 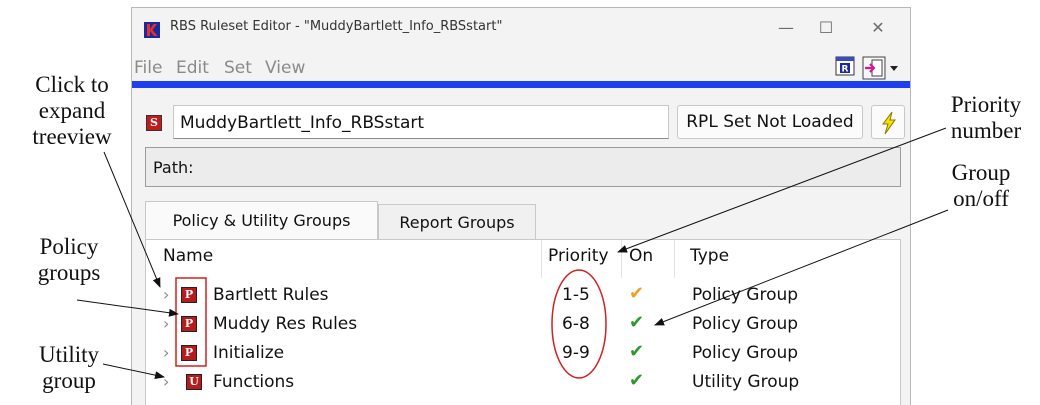 What do you see at coordinates (194, 382) in the screenshot?
I see `utility-group-icon: U` at bounding box center [194, 382].